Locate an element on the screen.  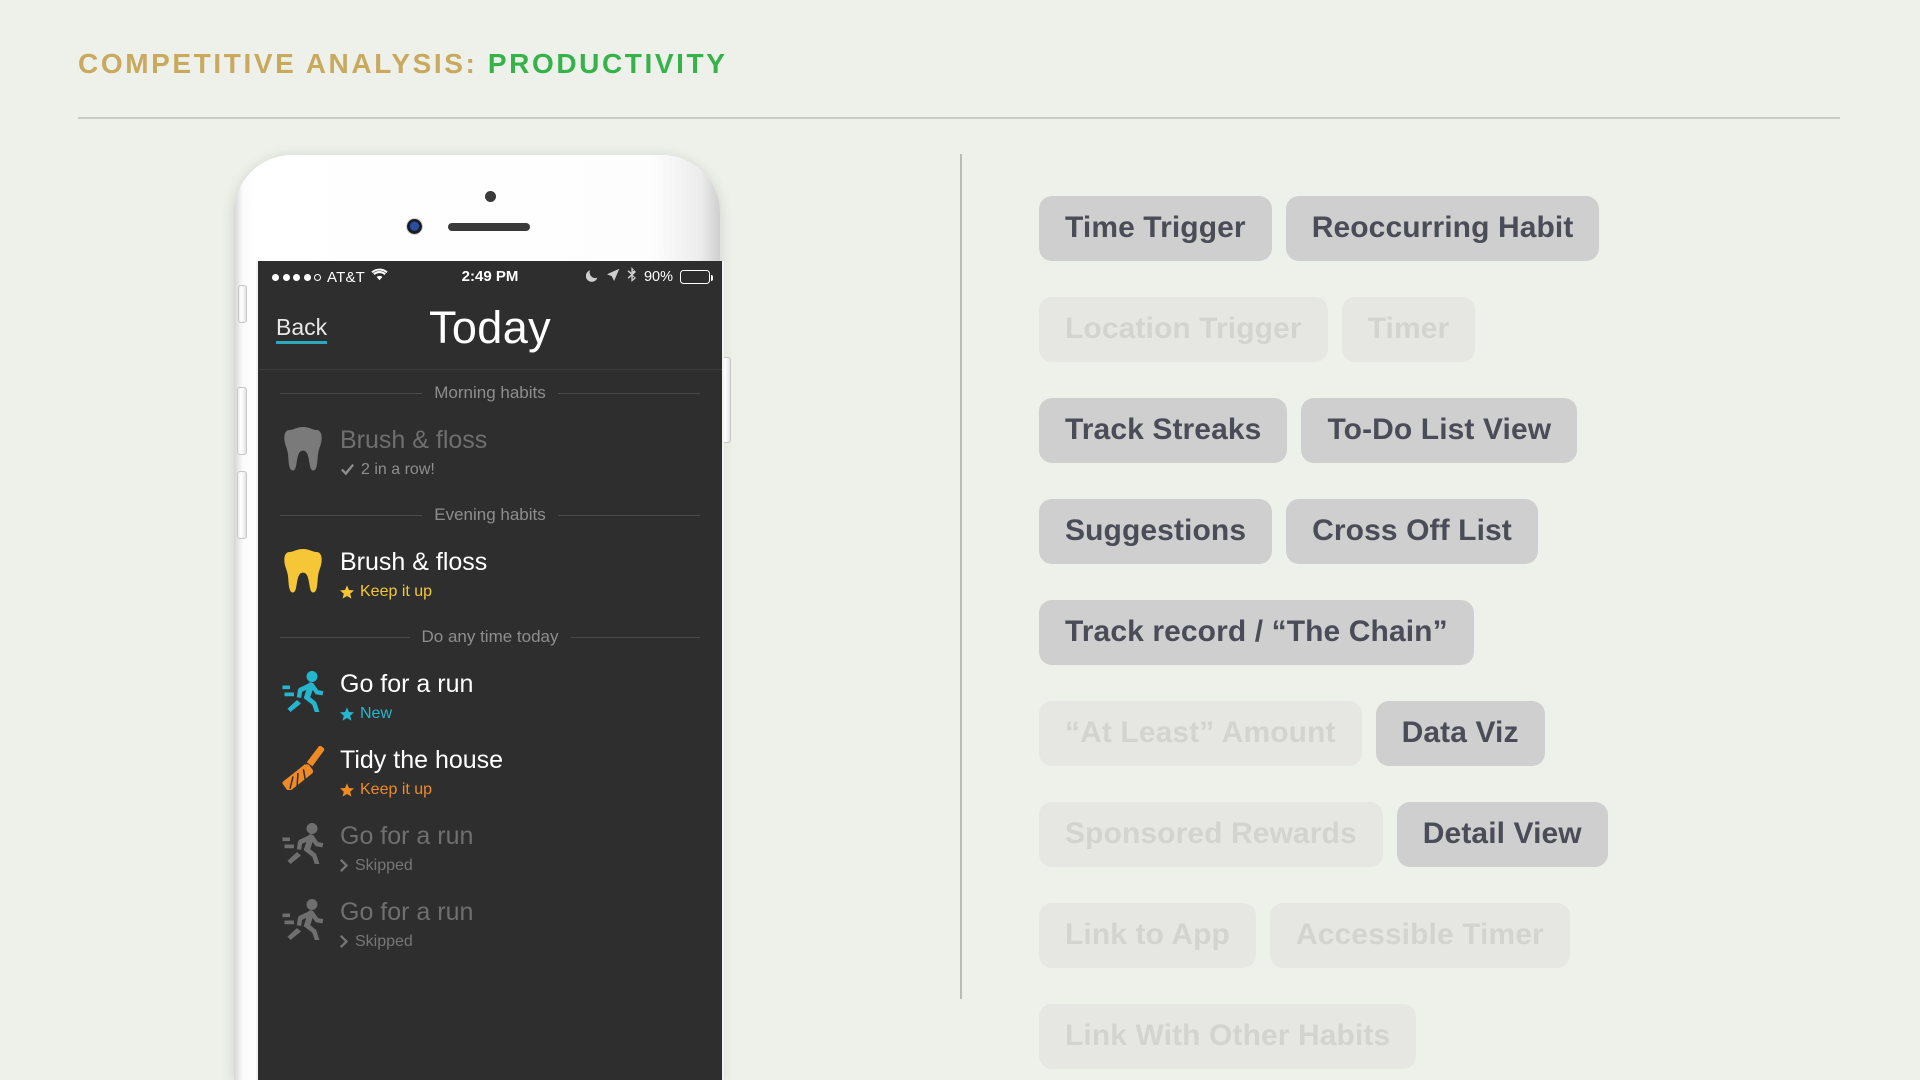
status-bar: AT&T 2:49 PM 90% is located at coordinates (490, 277).